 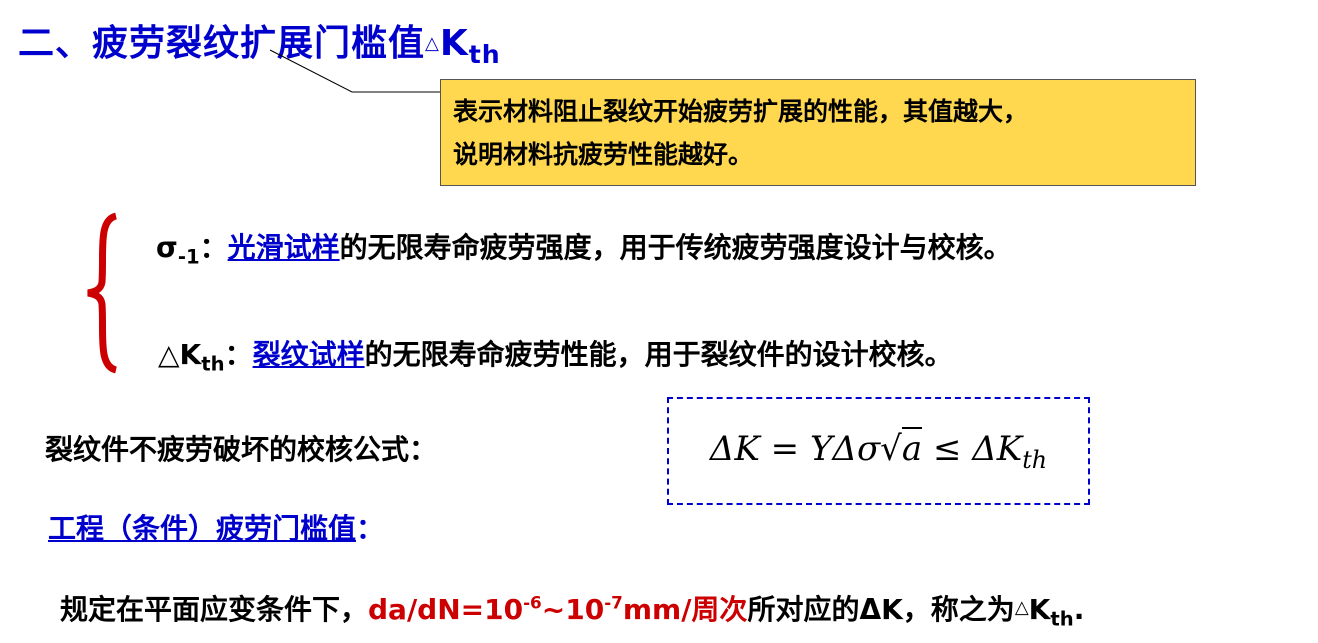 I want to click on formula-rhs: ≤ ΔK, so click(x=977, y=448).